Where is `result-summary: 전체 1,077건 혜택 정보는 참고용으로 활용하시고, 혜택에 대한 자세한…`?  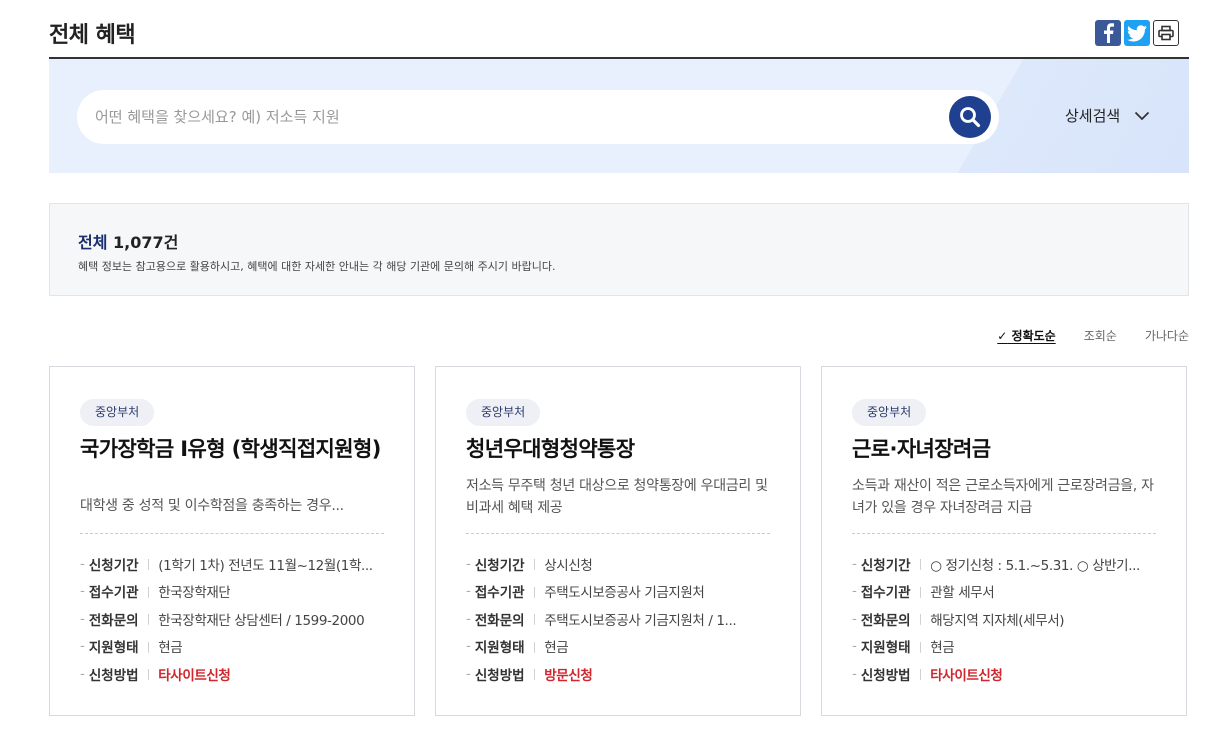
result-summary: 전체 1,077건 혜택 정보는 참고용으로 활용하시고, 혜택에 대한 자세한… is located at coordinates (619, 249).